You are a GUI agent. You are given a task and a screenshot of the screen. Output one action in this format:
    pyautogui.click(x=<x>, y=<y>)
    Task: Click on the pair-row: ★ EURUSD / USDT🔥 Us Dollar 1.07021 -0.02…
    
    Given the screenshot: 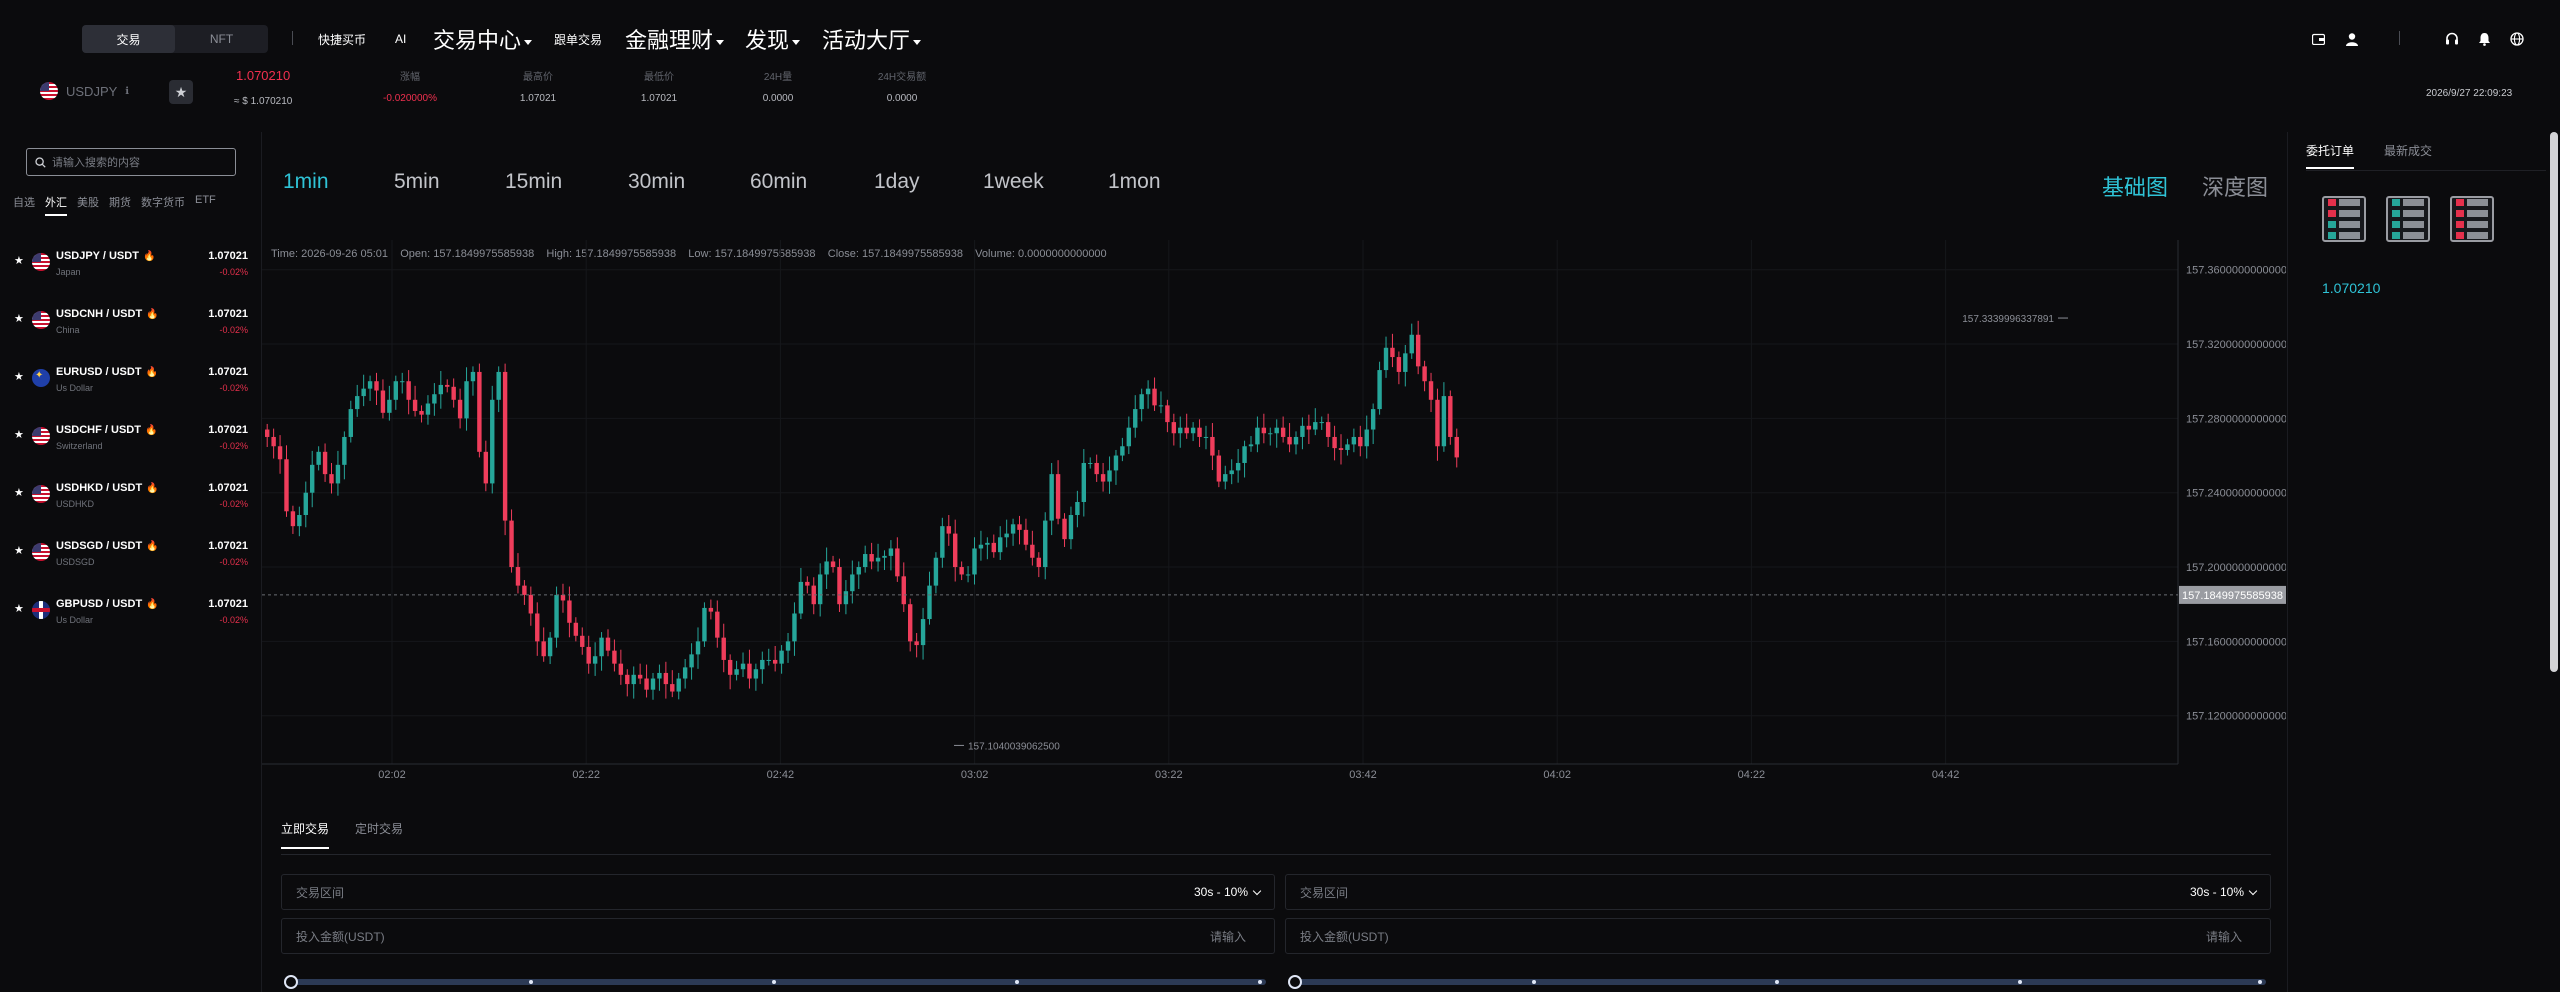 What is the action you would take?
    pyautogui.click(x=130, y=385)
    